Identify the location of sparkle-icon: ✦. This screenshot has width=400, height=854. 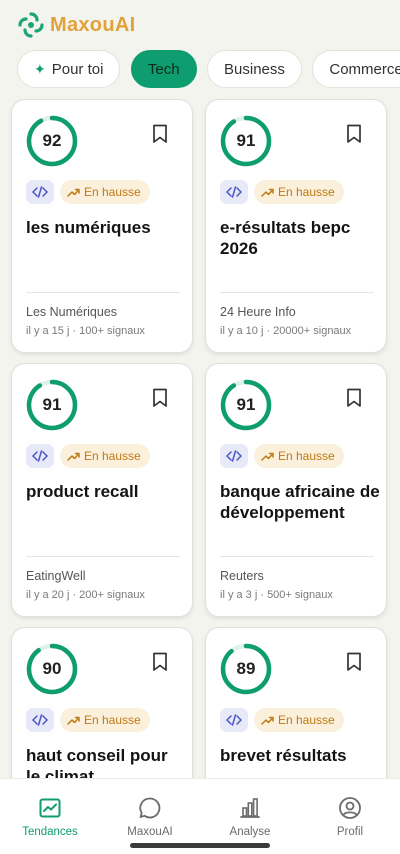
(40, 68).